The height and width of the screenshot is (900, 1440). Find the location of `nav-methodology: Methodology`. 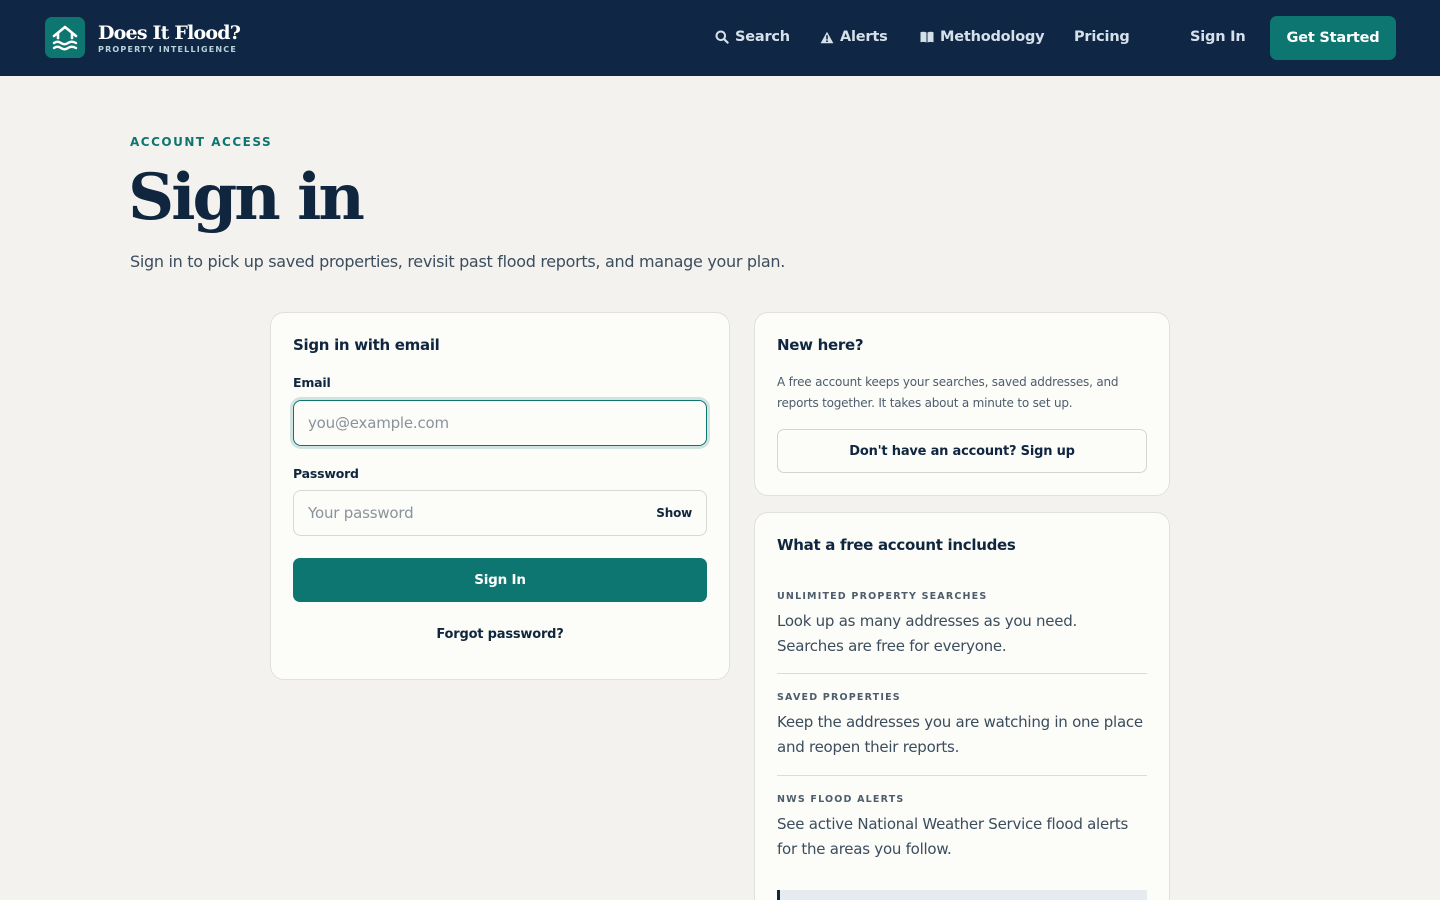

nav-methodology: Methodology is located at coordinates (982, 37).